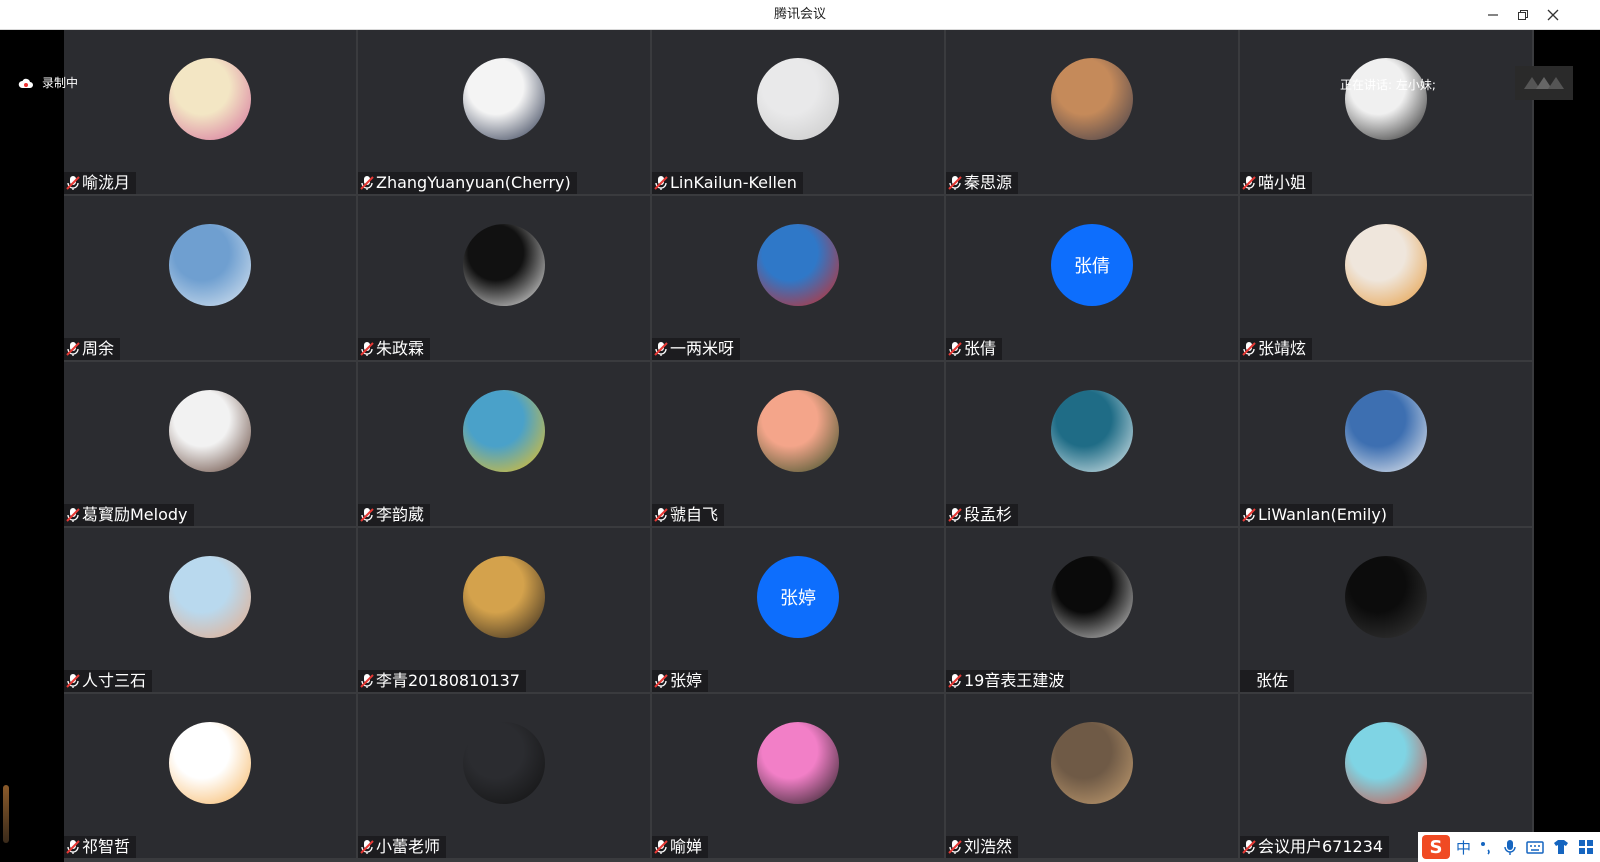 The width and height of the screenshot is (1600, 862). I want to click on participant-name: 葛寳励Melody, so click(135, 514).